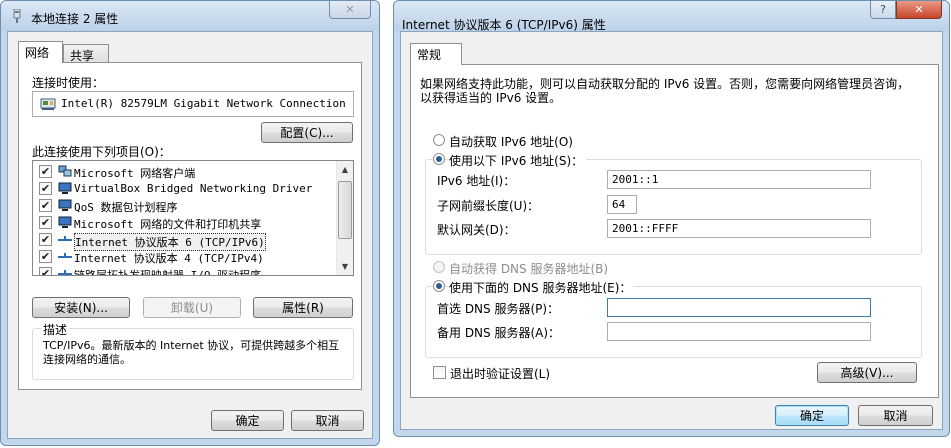 Image resolution: width=951 pixels, height=448 pixels. What do you see at coordinates (739, 307) in the screenshot?
I see `preferred-dns-field` at bounding box center [739, 307].